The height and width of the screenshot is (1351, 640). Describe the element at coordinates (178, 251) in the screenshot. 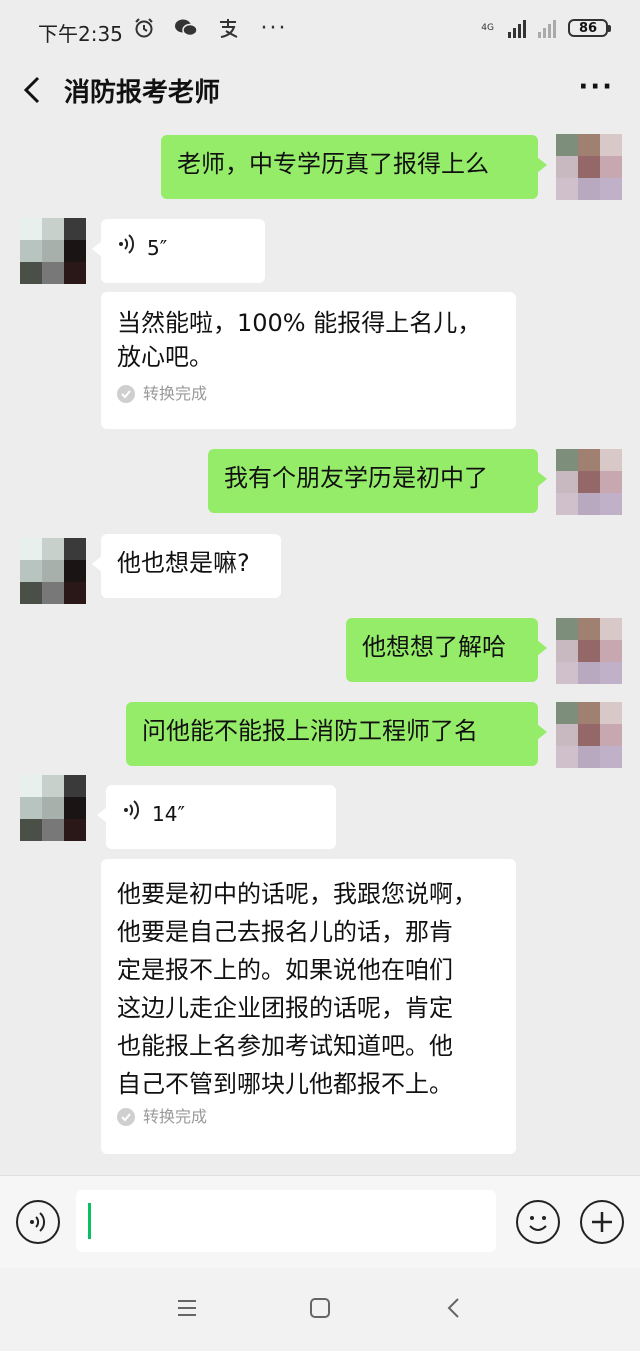

I see `voice-message: 5″` at that location.